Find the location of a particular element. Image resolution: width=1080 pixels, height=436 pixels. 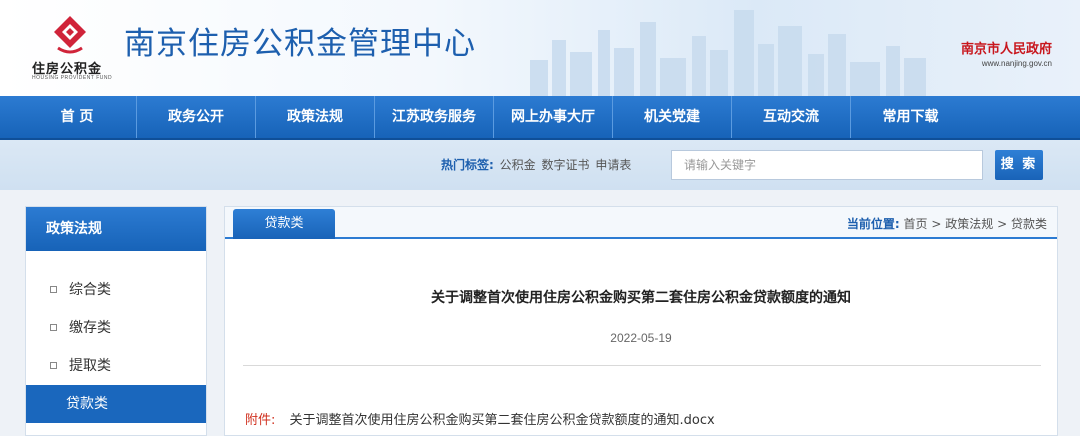

government-name: 南京市人民政府 is located at coordinates (1006, 49).